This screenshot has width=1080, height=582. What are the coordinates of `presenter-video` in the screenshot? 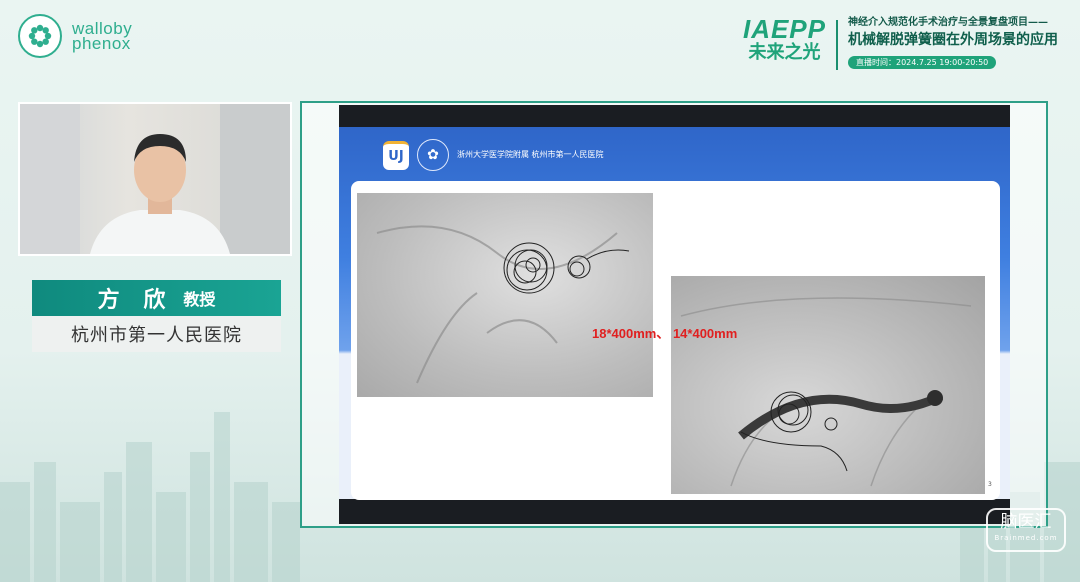 It's located at (155, 179).